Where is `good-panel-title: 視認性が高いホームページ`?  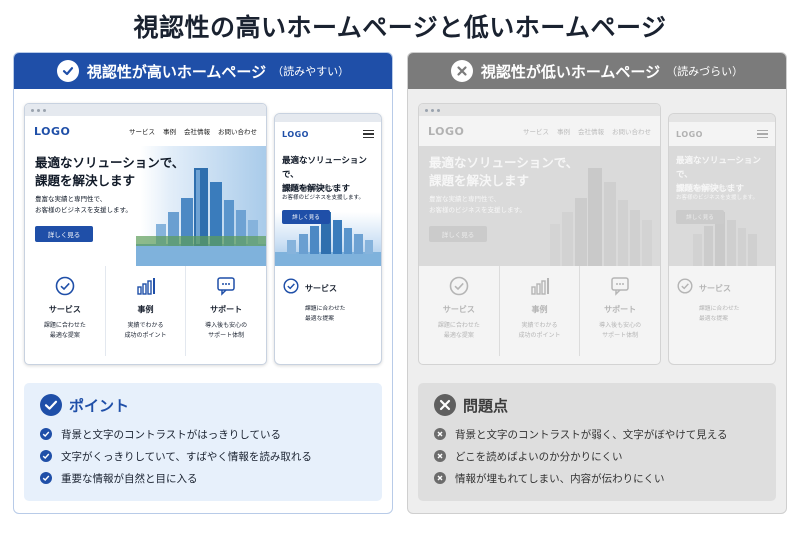
good-panel-title: 視認性が高いホームページ is located at coordinates (176, 71).